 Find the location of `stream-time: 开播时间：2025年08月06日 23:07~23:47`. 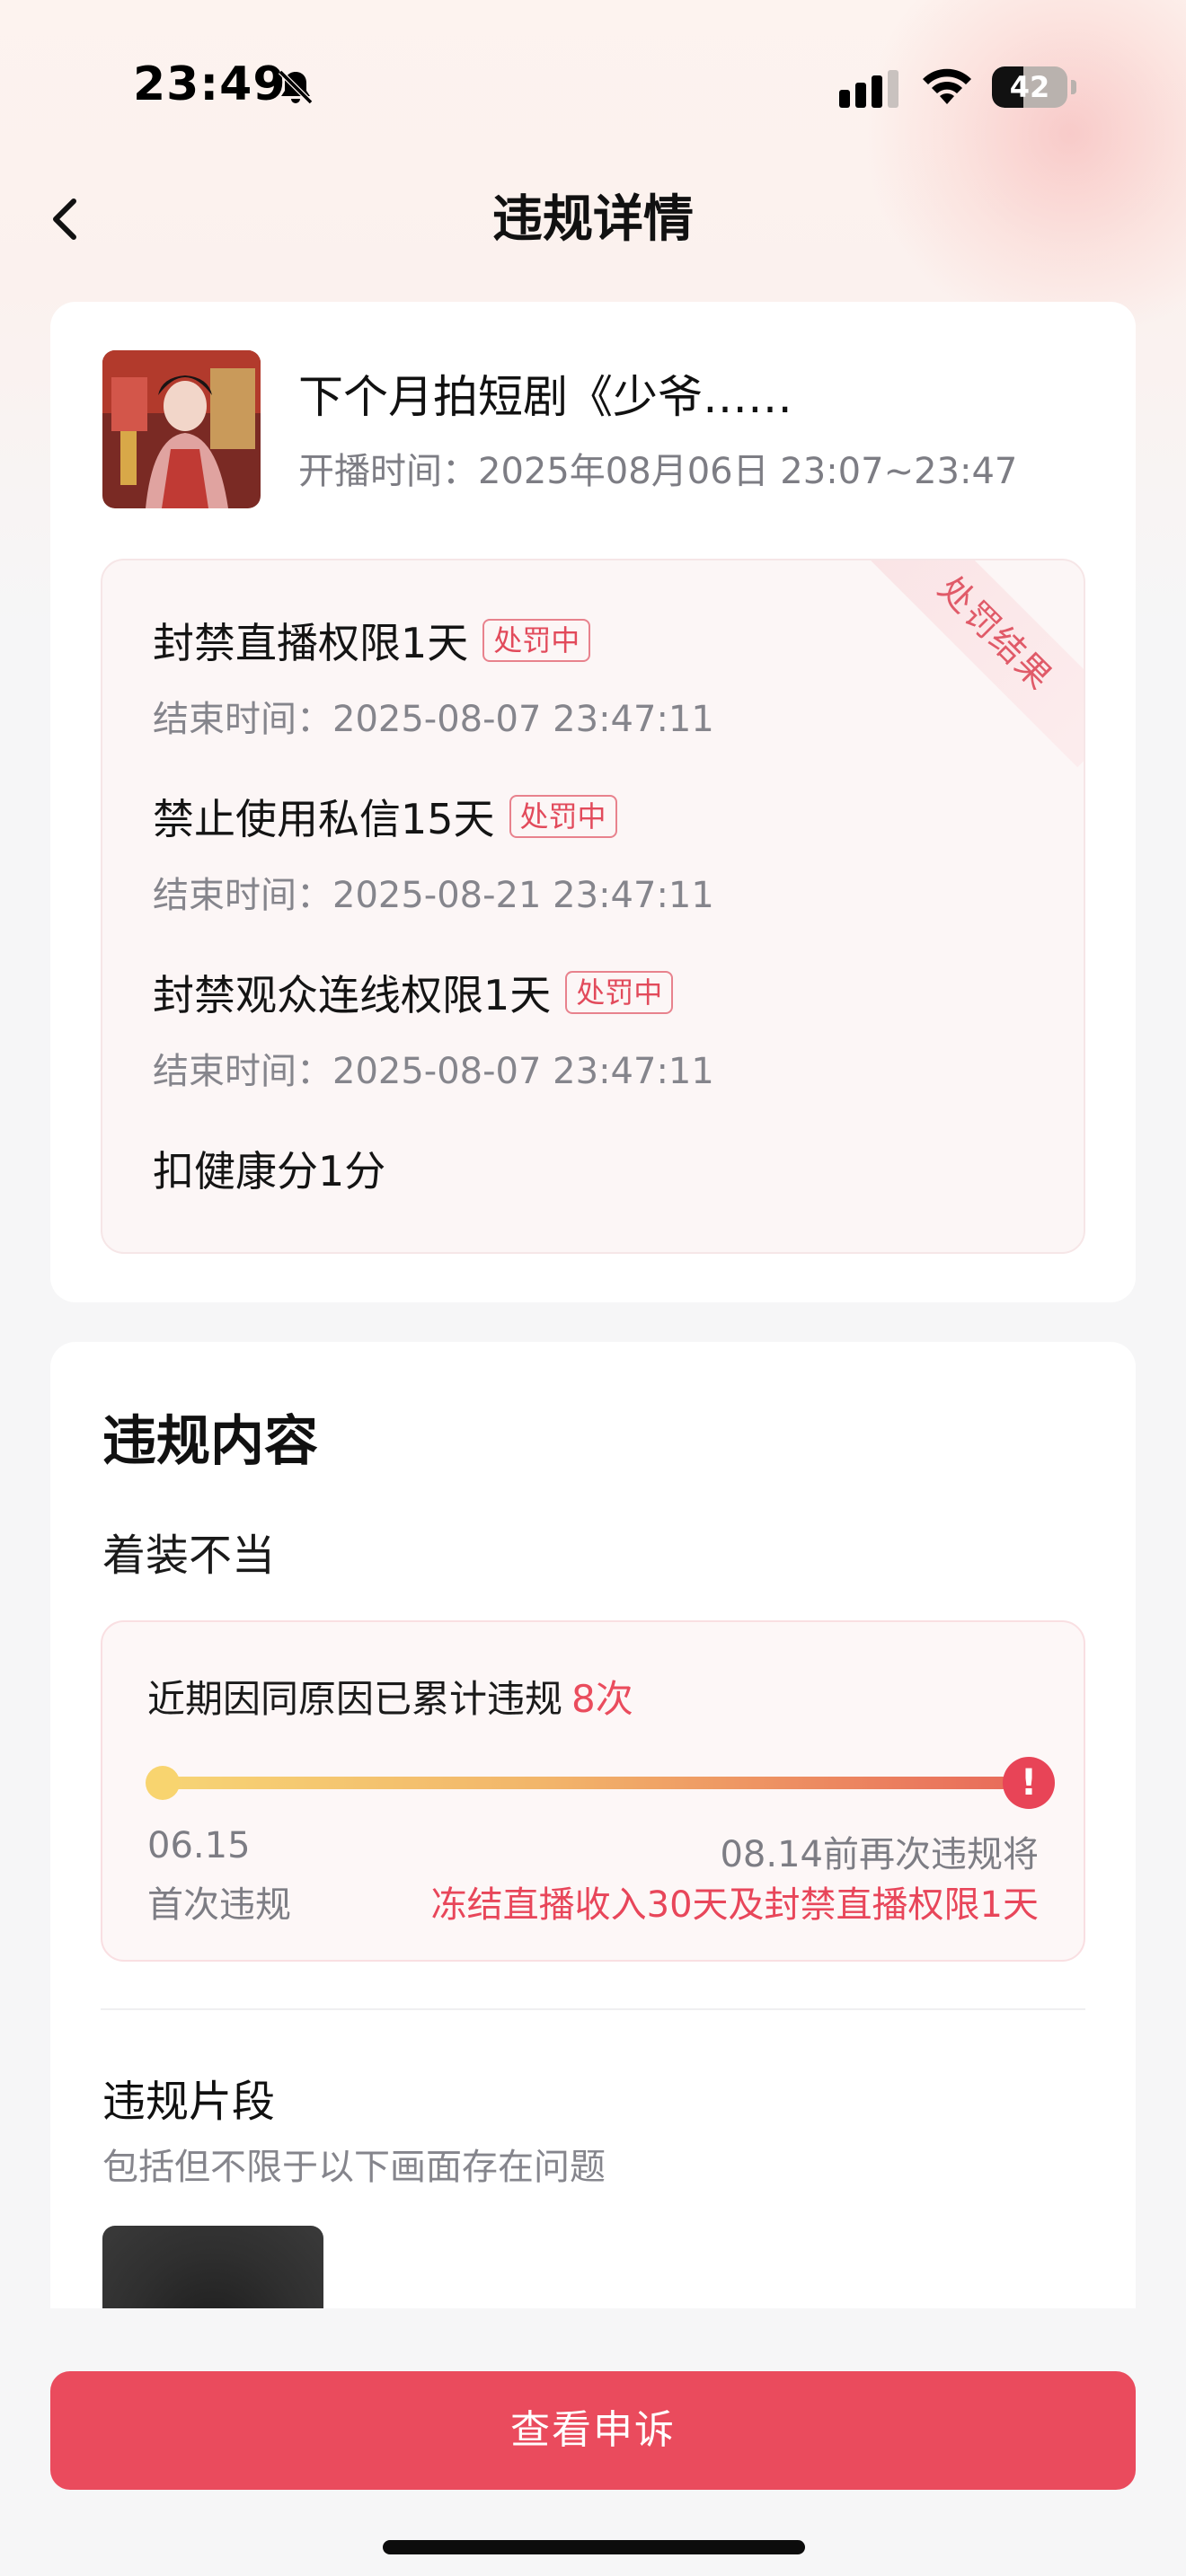

stream-time: 开播时间：2025年08月06日 23:07~23:47 is located at coordinates (658, 471).